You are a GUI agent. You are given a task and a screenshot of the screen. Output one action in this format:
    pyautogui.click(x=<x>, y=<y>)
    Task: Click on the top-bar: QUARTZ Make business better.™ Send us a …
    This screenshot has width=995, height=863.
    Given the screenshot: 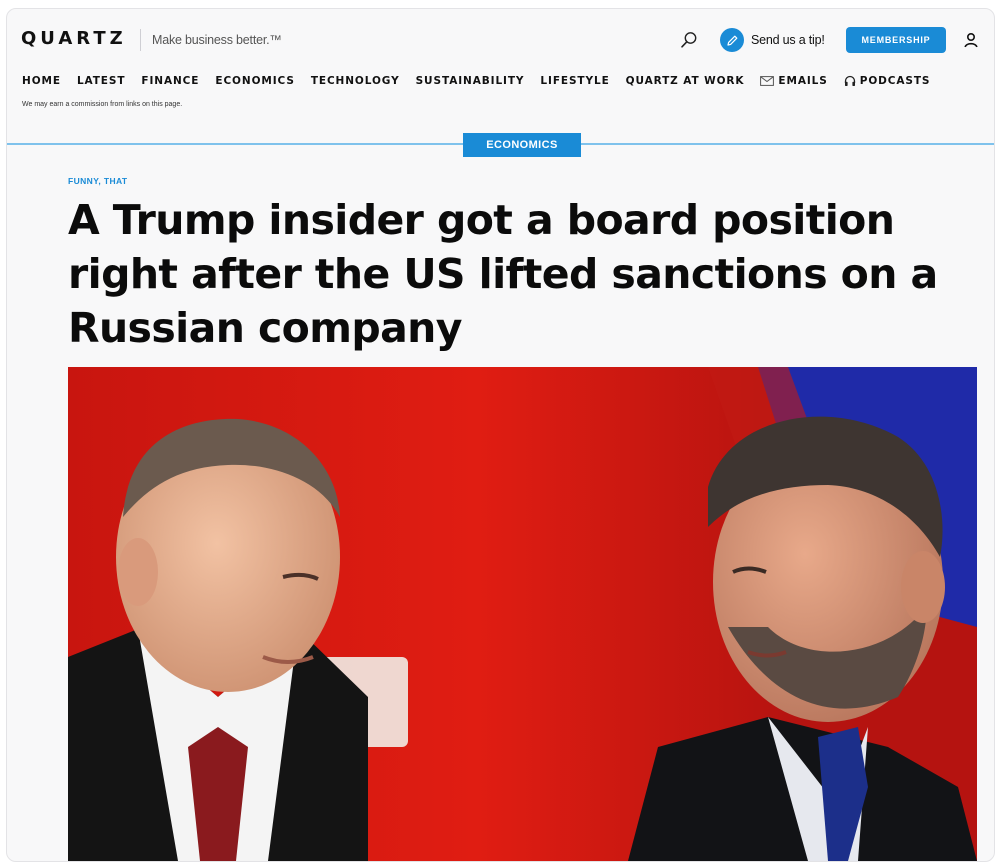 What is the action you would take?
    pyautogui.click(x=500, y=39)
    